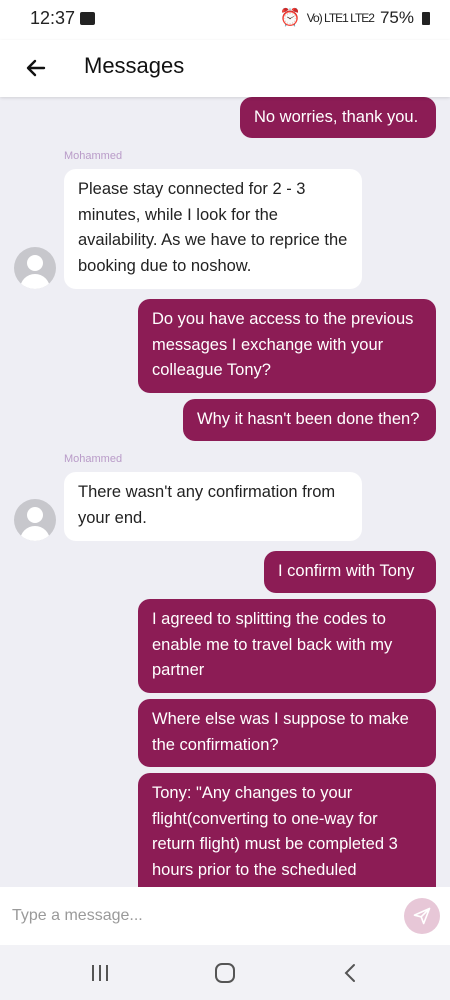 The image size is (450, 1000). I want to click on message-text: I confirm with Tony, so click(346, 571).